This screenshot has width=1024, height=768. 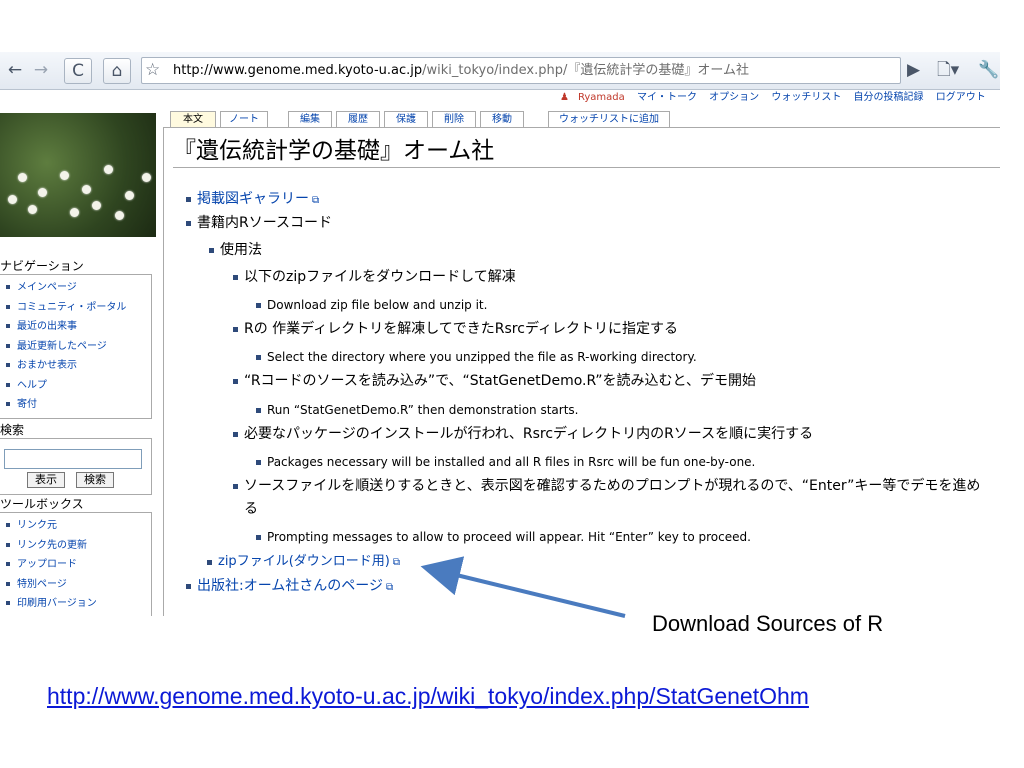 I want to click on annotation-arrow, so click(x=523, y=587).